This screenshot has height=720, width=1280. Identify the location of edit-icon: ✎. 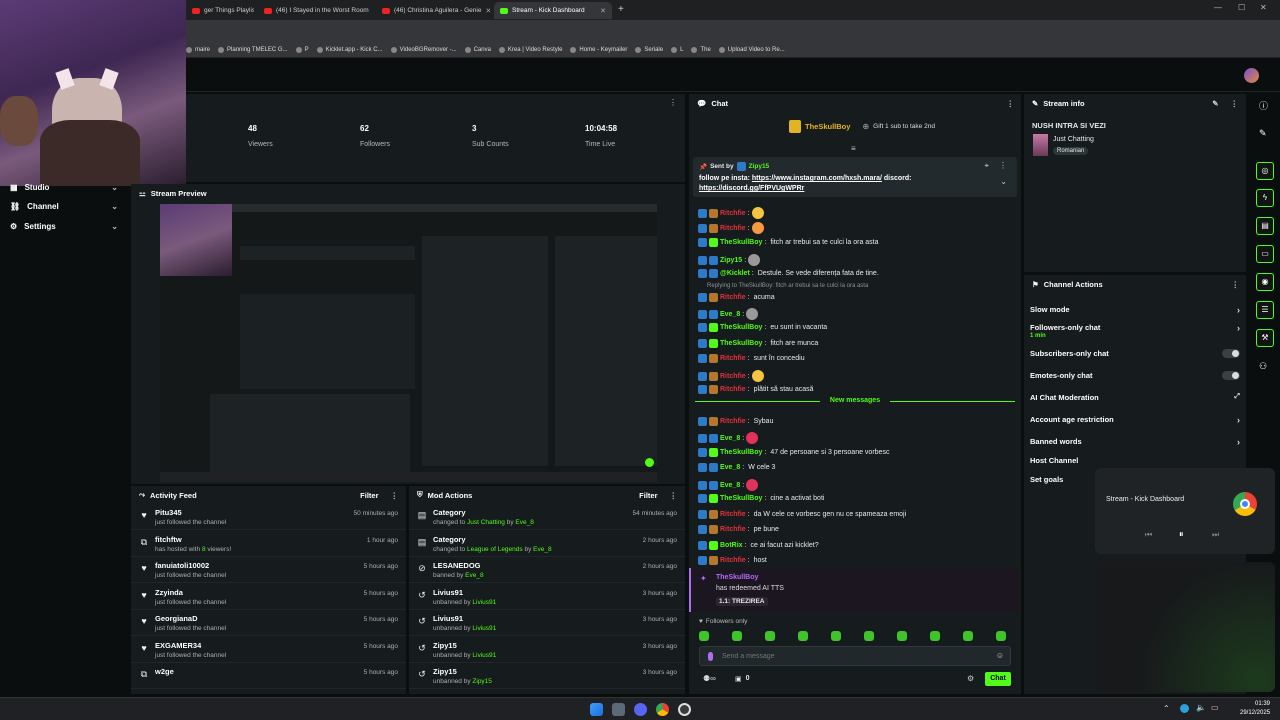
(1215, 103).